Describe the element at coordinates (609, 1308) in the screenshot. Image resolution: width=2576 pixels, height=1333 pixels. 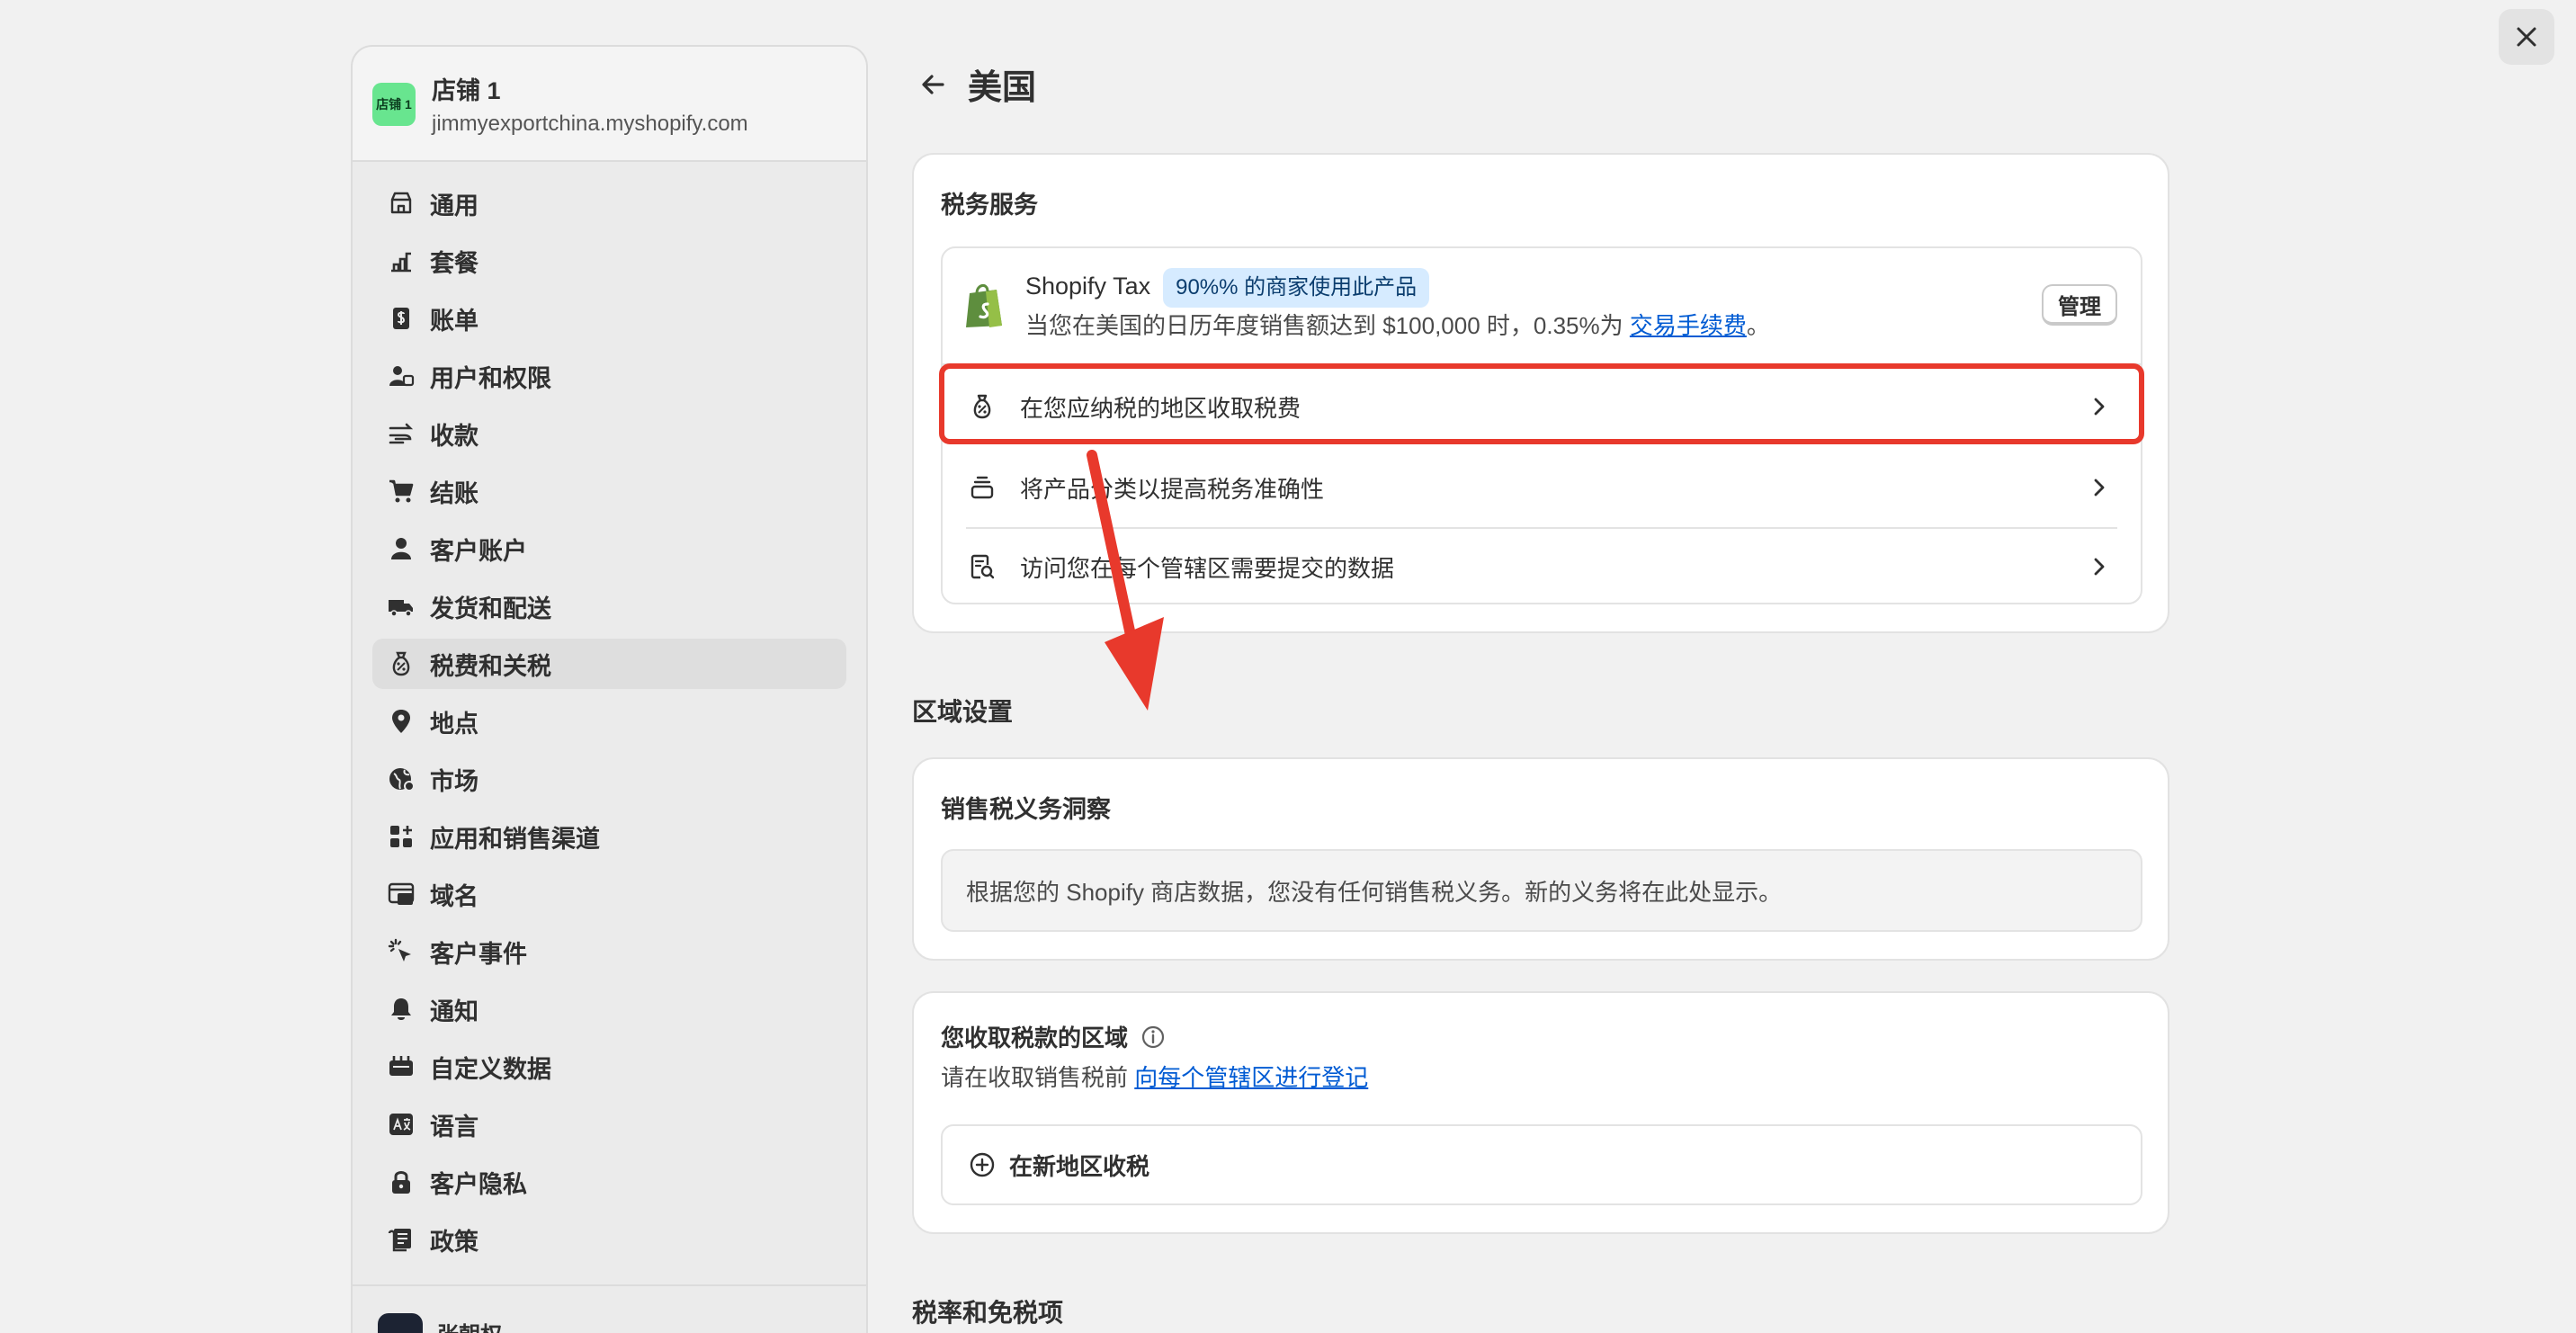
I see `user-menu: 张朝权` at that location.